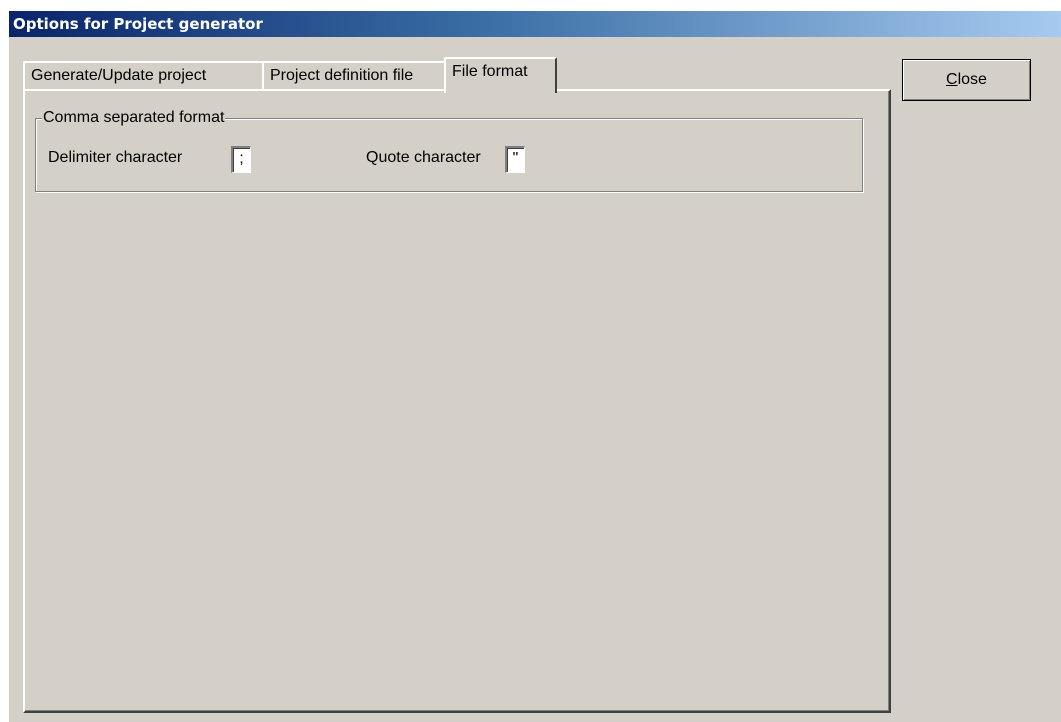 This screenshot has width=1061, height=722. I want to click on delimiter-character-field: ;, so click(241, 159).